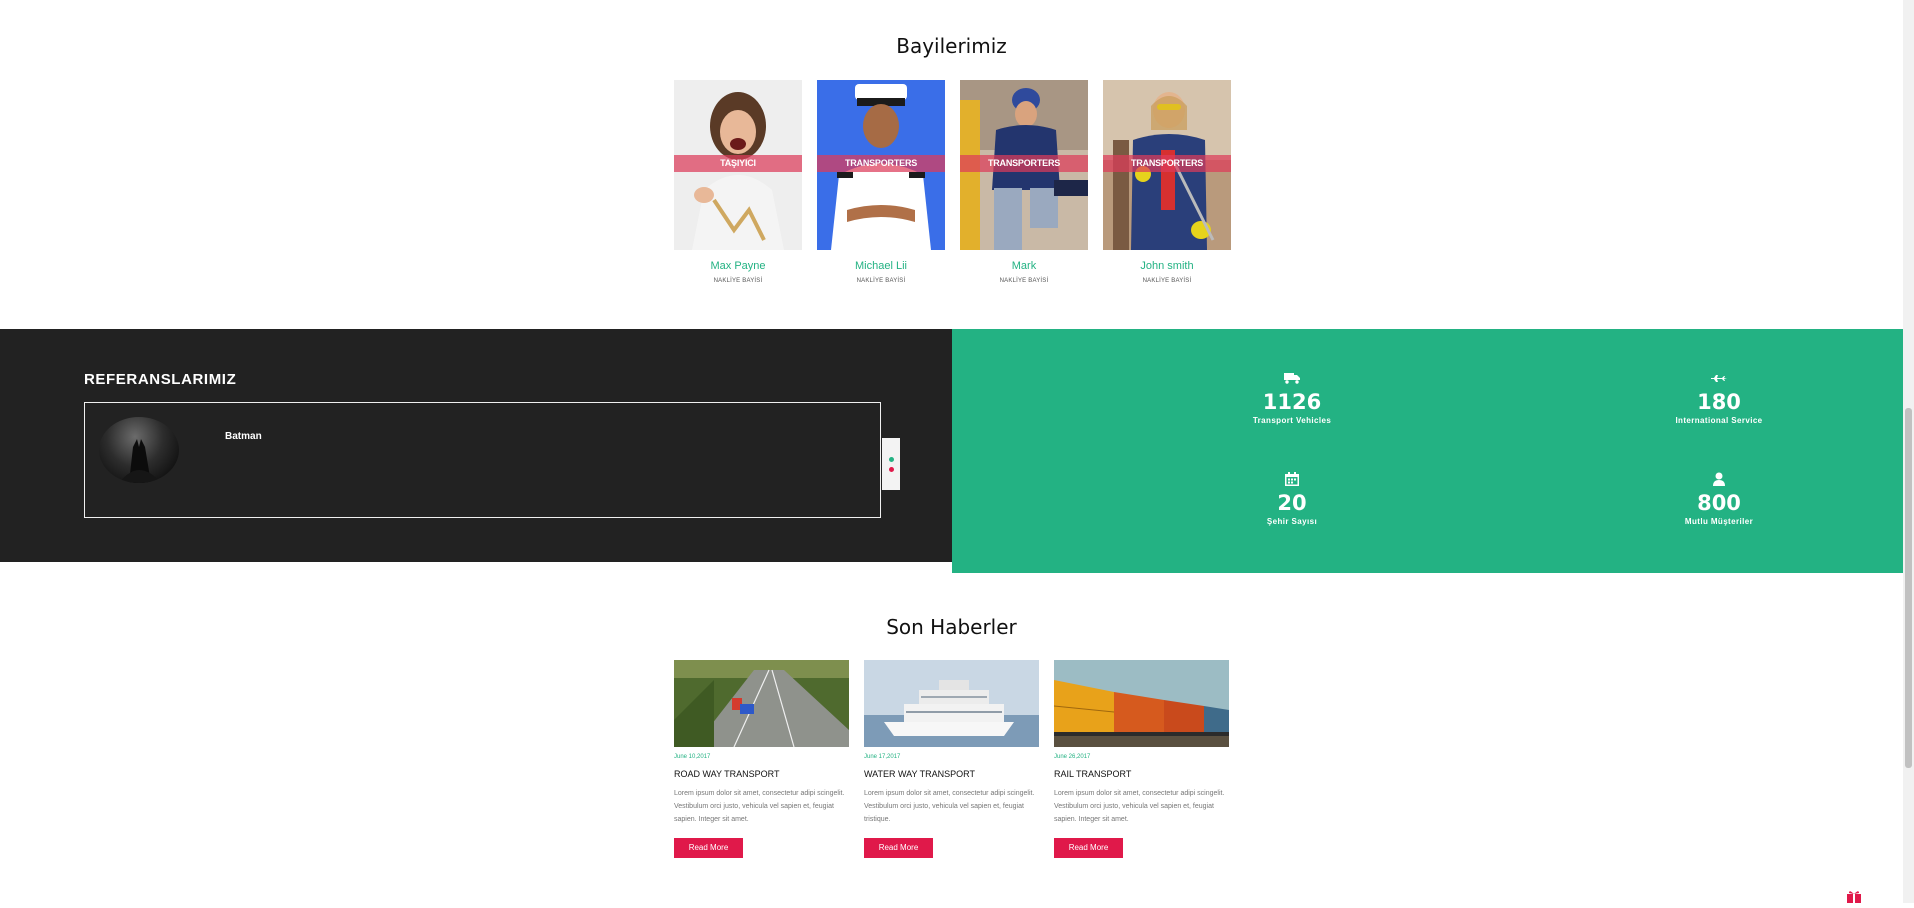 The height and width of the screenshot is (908, 1914). I want to click on highway-image-icon, so click(761, 703).